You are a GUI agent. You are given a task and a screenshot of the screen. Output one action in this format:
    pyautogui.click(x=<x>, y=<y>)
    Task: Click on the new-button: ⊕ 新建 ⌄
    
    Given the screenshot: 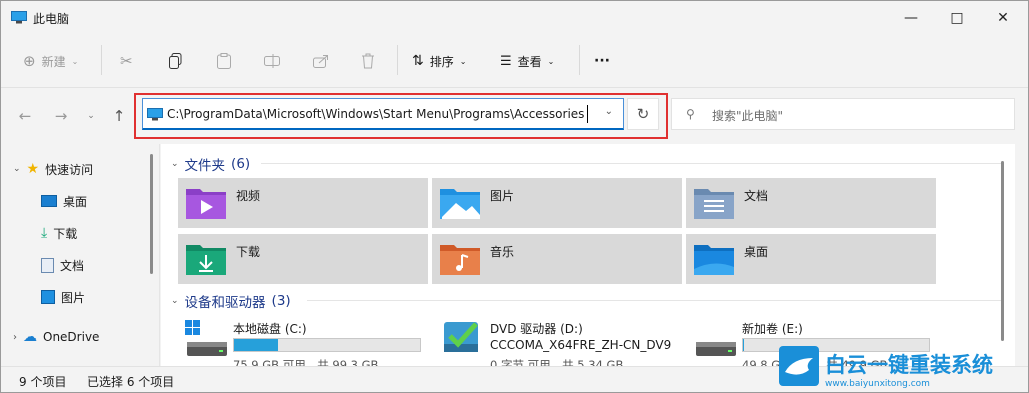 What is the action you would take?
    pyautogui.click(x=50, y=61)
    